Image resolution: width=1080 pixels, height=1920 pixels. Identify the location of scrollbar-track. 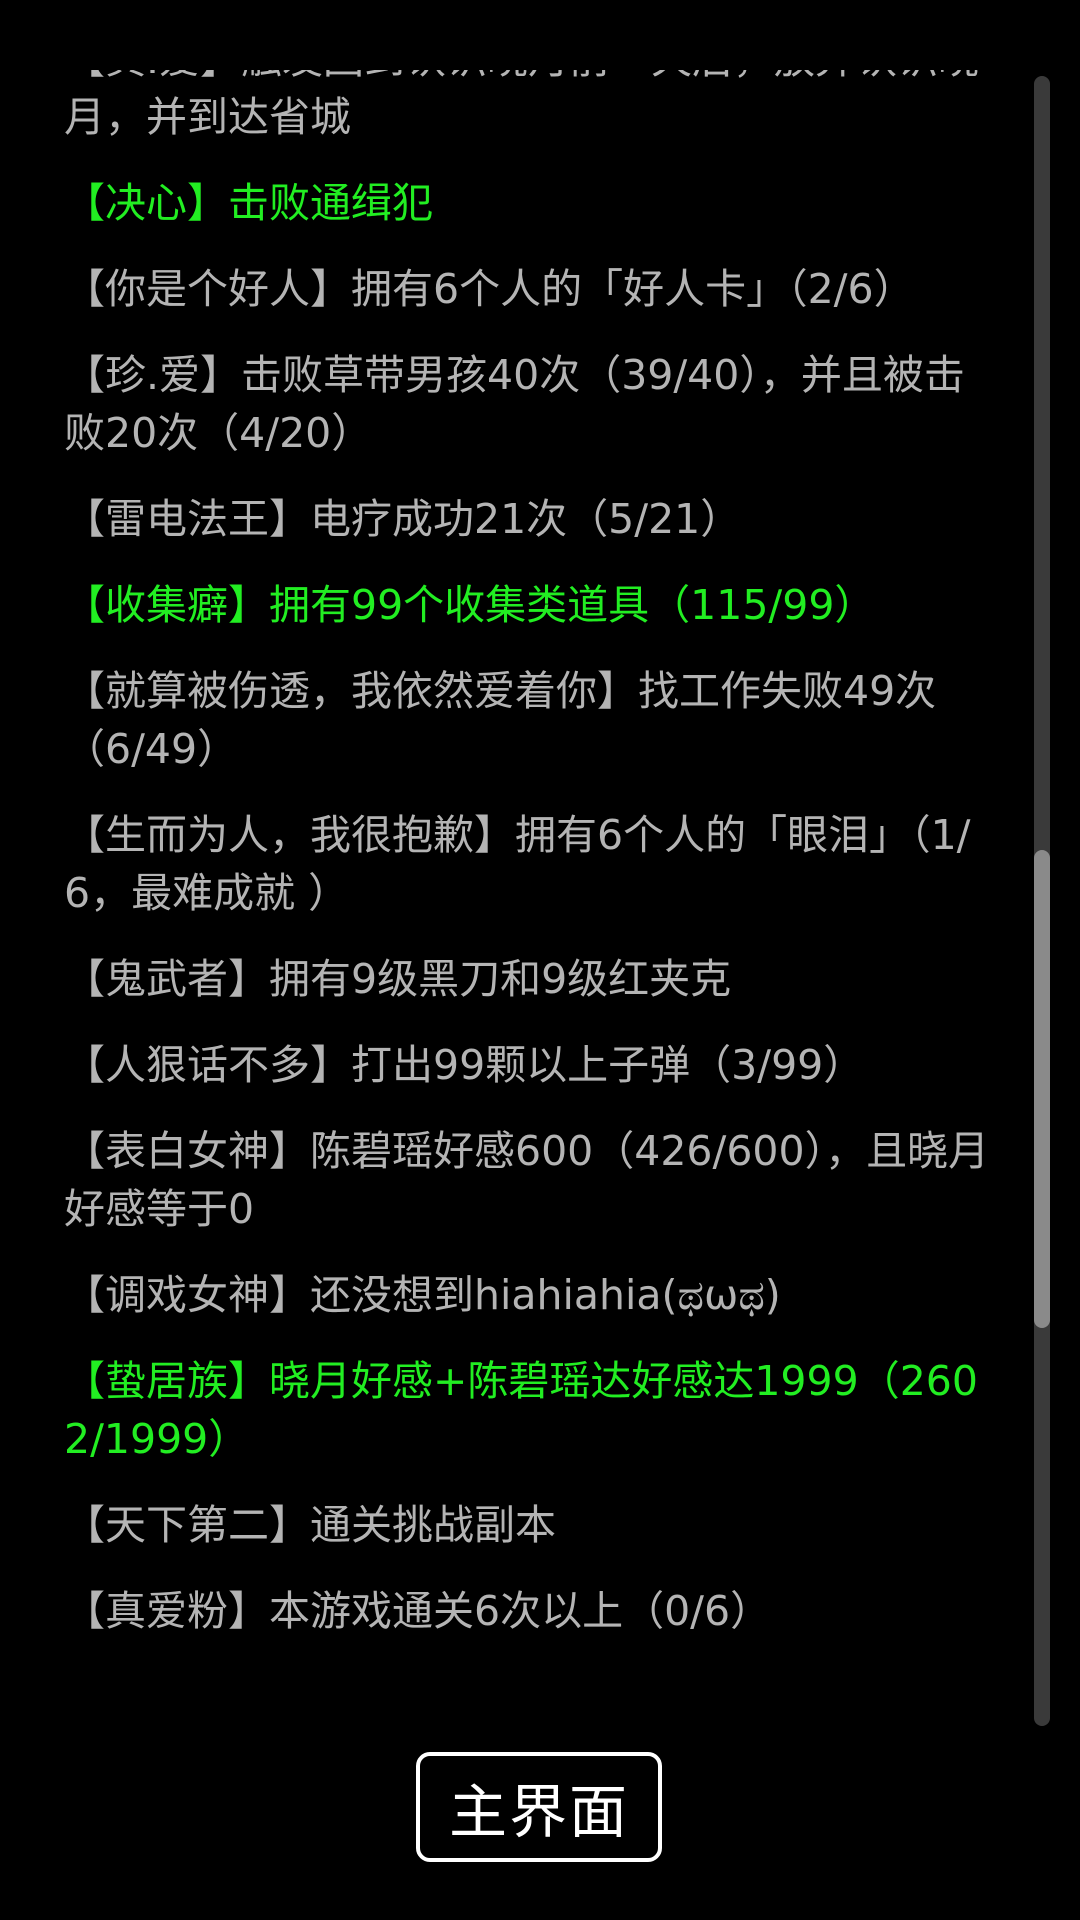
(1042, 901).